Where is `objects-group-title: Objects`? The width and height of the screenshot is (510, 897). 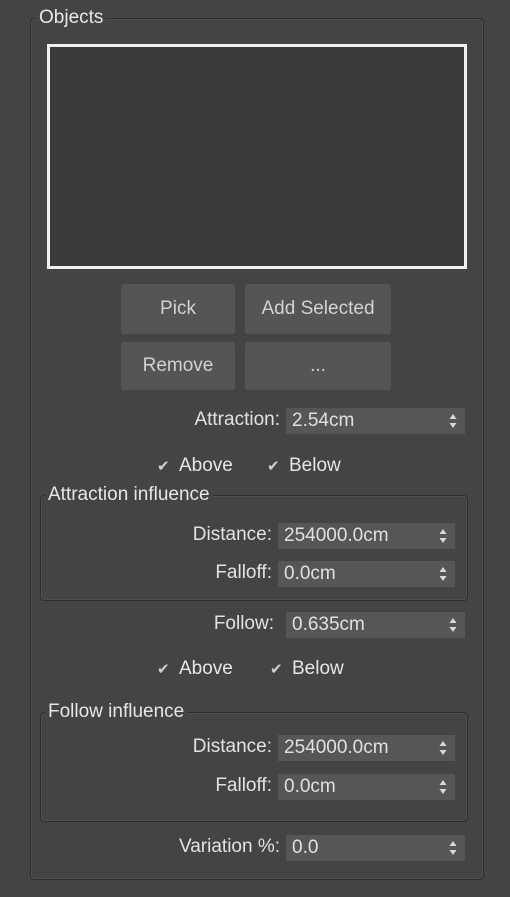
objects-group-title: Objects is located at coordinates (71, 18).